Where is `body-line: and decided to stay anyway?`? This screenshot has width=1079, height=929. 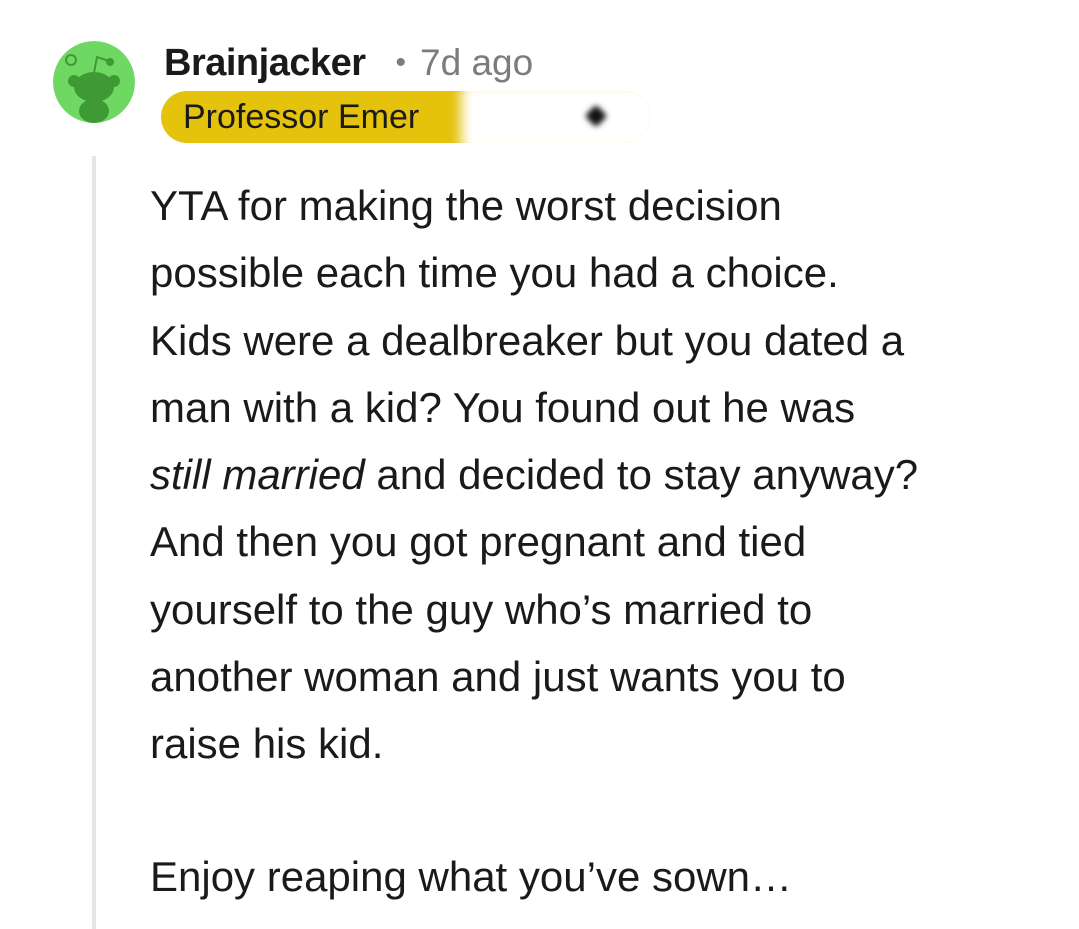 body-line: and decided to stay anyway? is located at coordinates (641, 475).